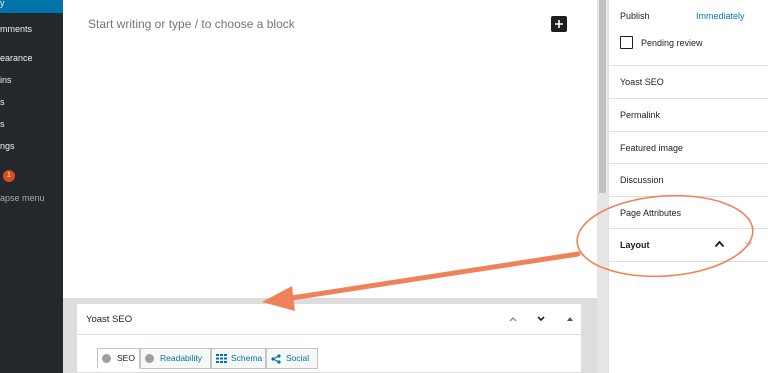  What do you see at coordinates (635, 245) in the screenshot?
I see `panel-layout: Layout` at bounding box center [635, 245].